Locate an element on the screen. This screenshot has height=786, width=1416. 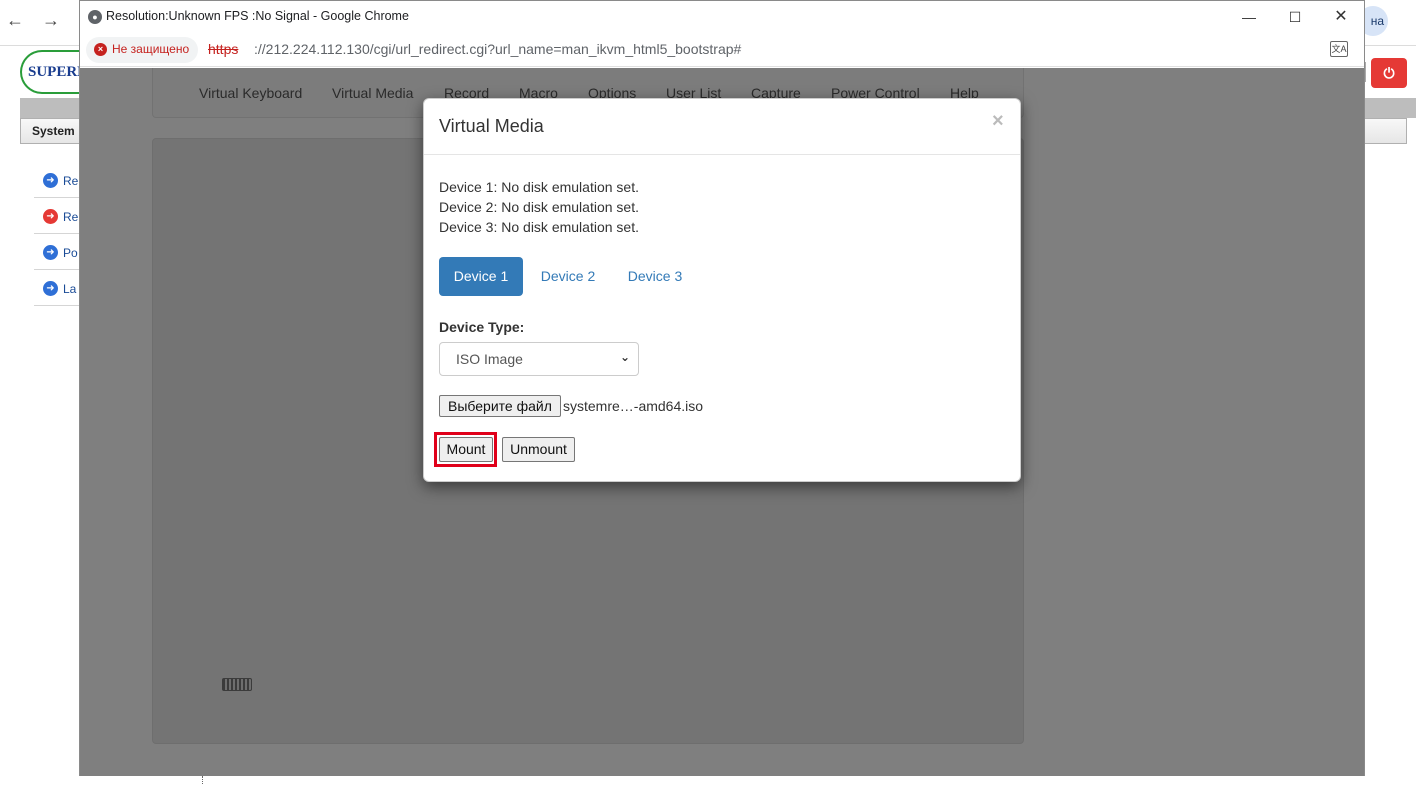
system-tab-label: System is located at coordinates (53, 131).